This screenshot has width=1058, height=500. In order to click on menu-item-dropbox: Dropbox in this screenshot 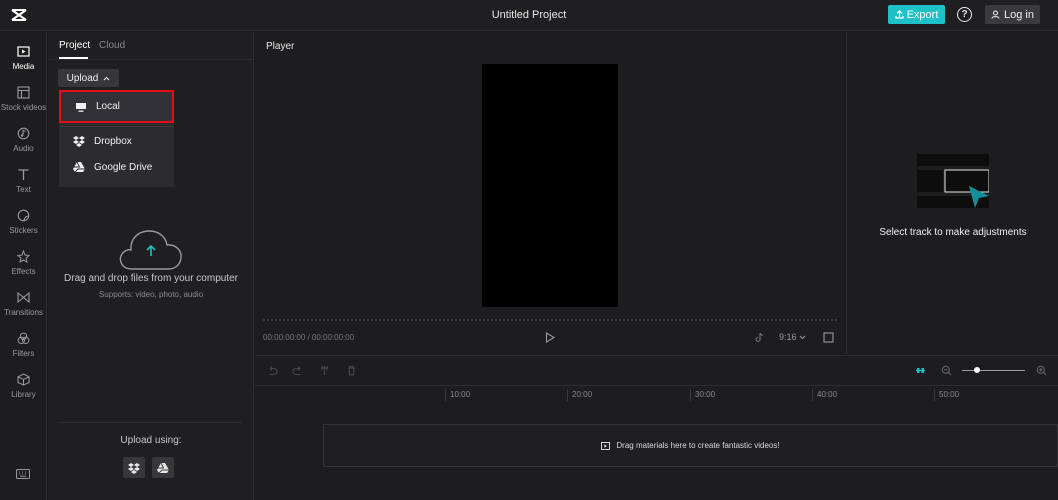, I will do `click(116, 141)`.